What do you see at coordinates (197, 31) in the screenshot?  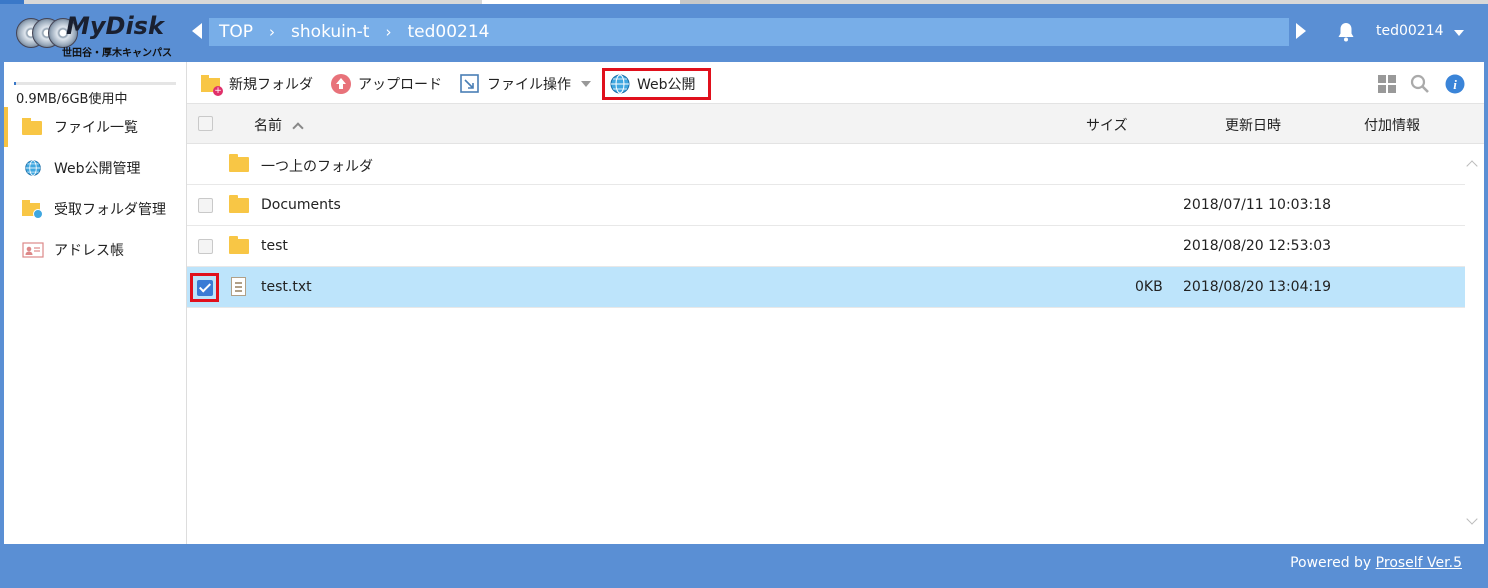 I see `breadcrumb-prev-arrow-icon` at bounding box center [197, 31].